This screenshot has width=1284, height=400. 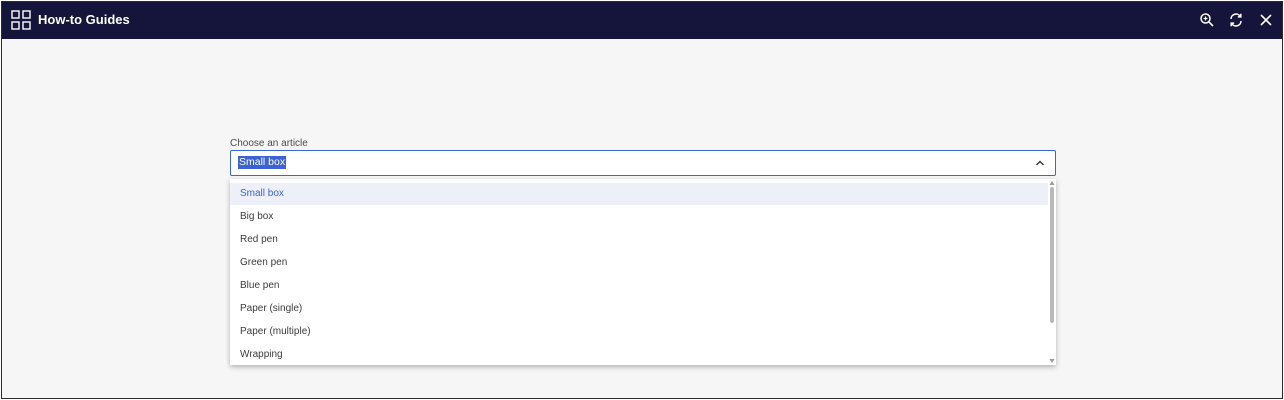 I want to click on dropdown-option-paper-single: Paper (single), so click(x=639, y=309).